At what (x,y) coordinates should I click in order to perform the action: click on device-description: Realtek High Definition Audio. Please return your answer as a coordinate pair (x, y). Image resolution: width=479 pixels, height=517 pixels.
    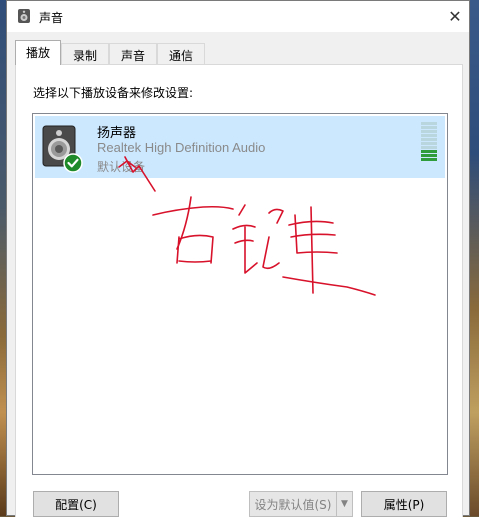
    Looking at the image, I should click on (181, 147).